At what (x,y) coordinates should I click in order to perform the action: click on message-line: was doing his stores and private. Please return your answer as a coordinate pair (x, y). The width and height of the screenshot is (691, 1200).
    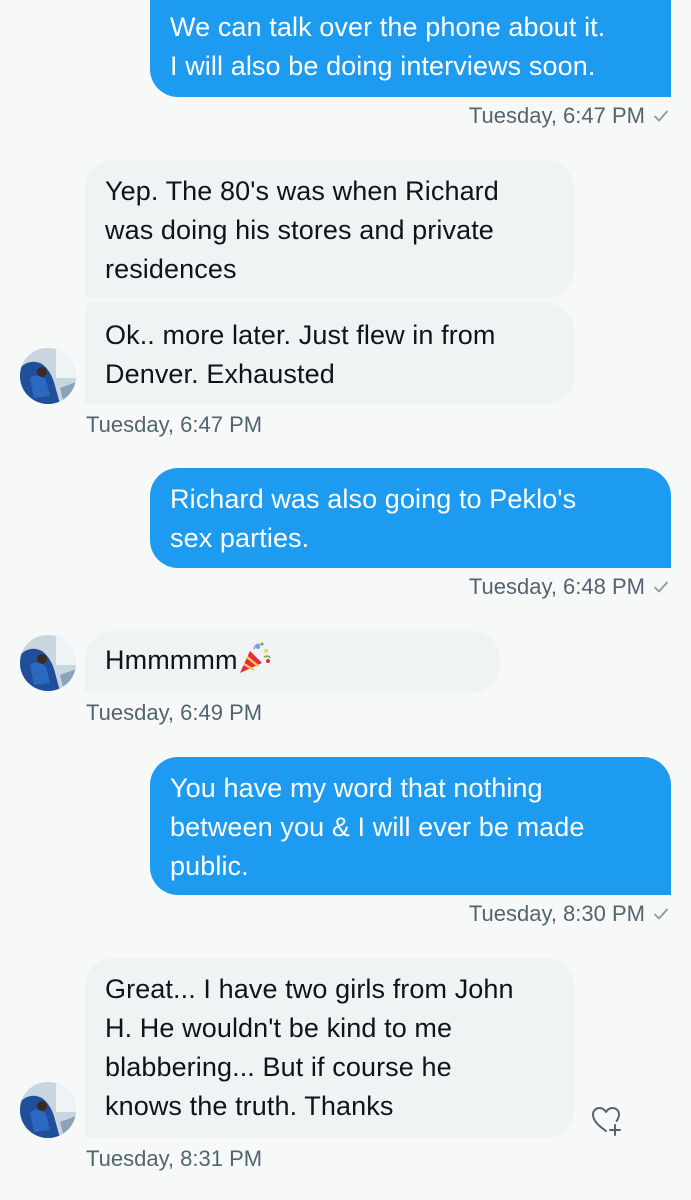
    Looking at the image, I should click on (299, 230).